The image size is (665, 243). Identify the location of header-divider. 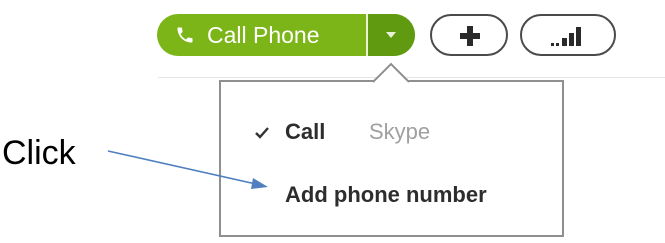
(411, 77).